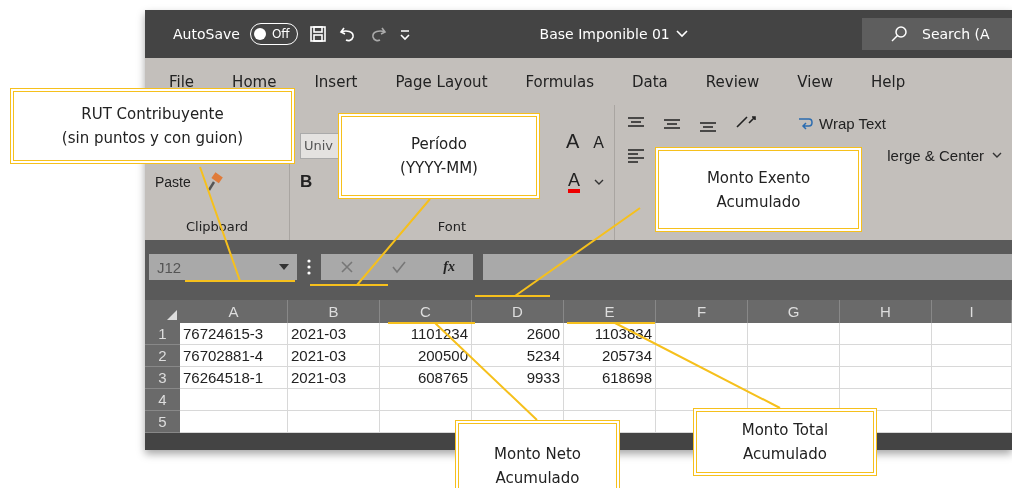  I want to click on column-header: B, so click(334, 311).